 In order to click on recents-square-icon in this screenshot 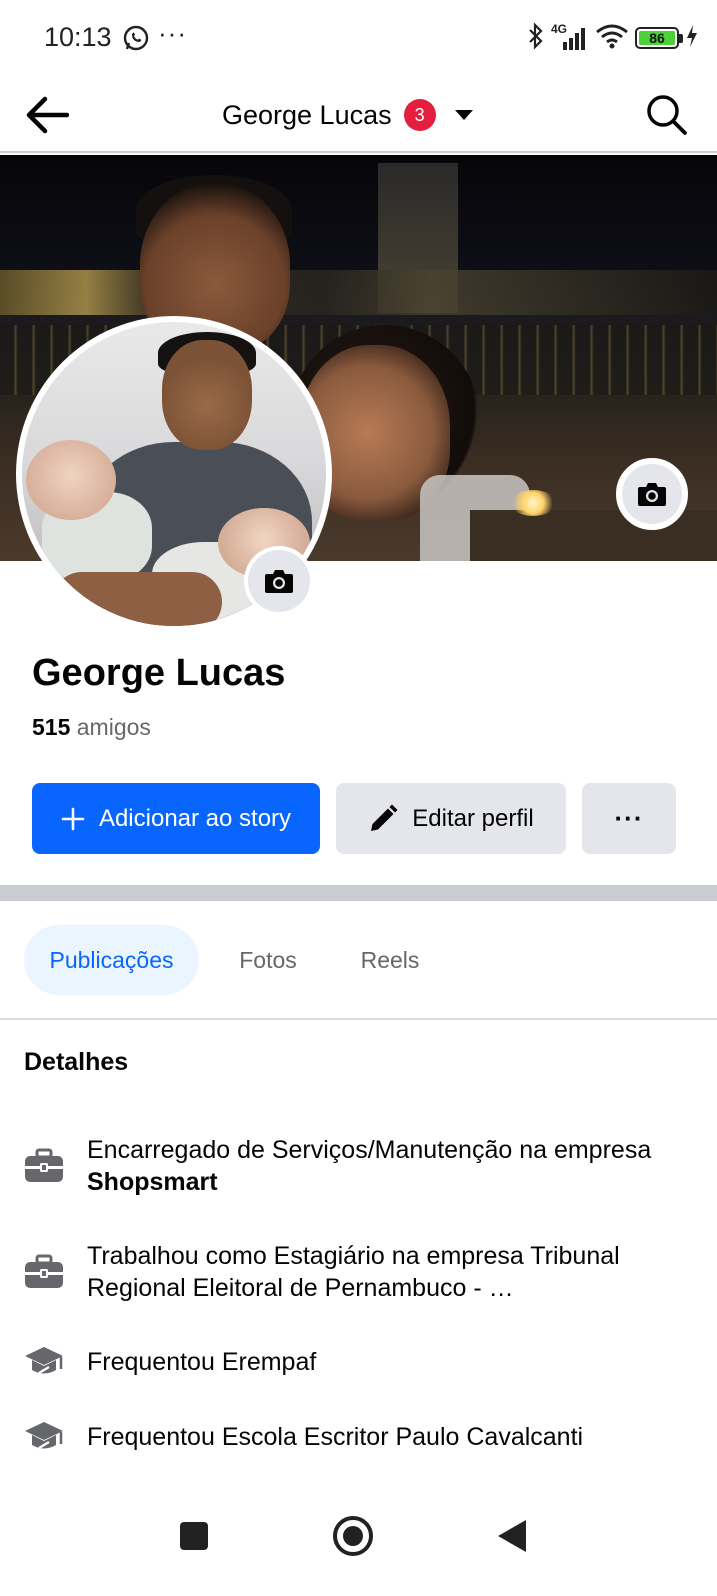, I will do `click(194, 1536)`.